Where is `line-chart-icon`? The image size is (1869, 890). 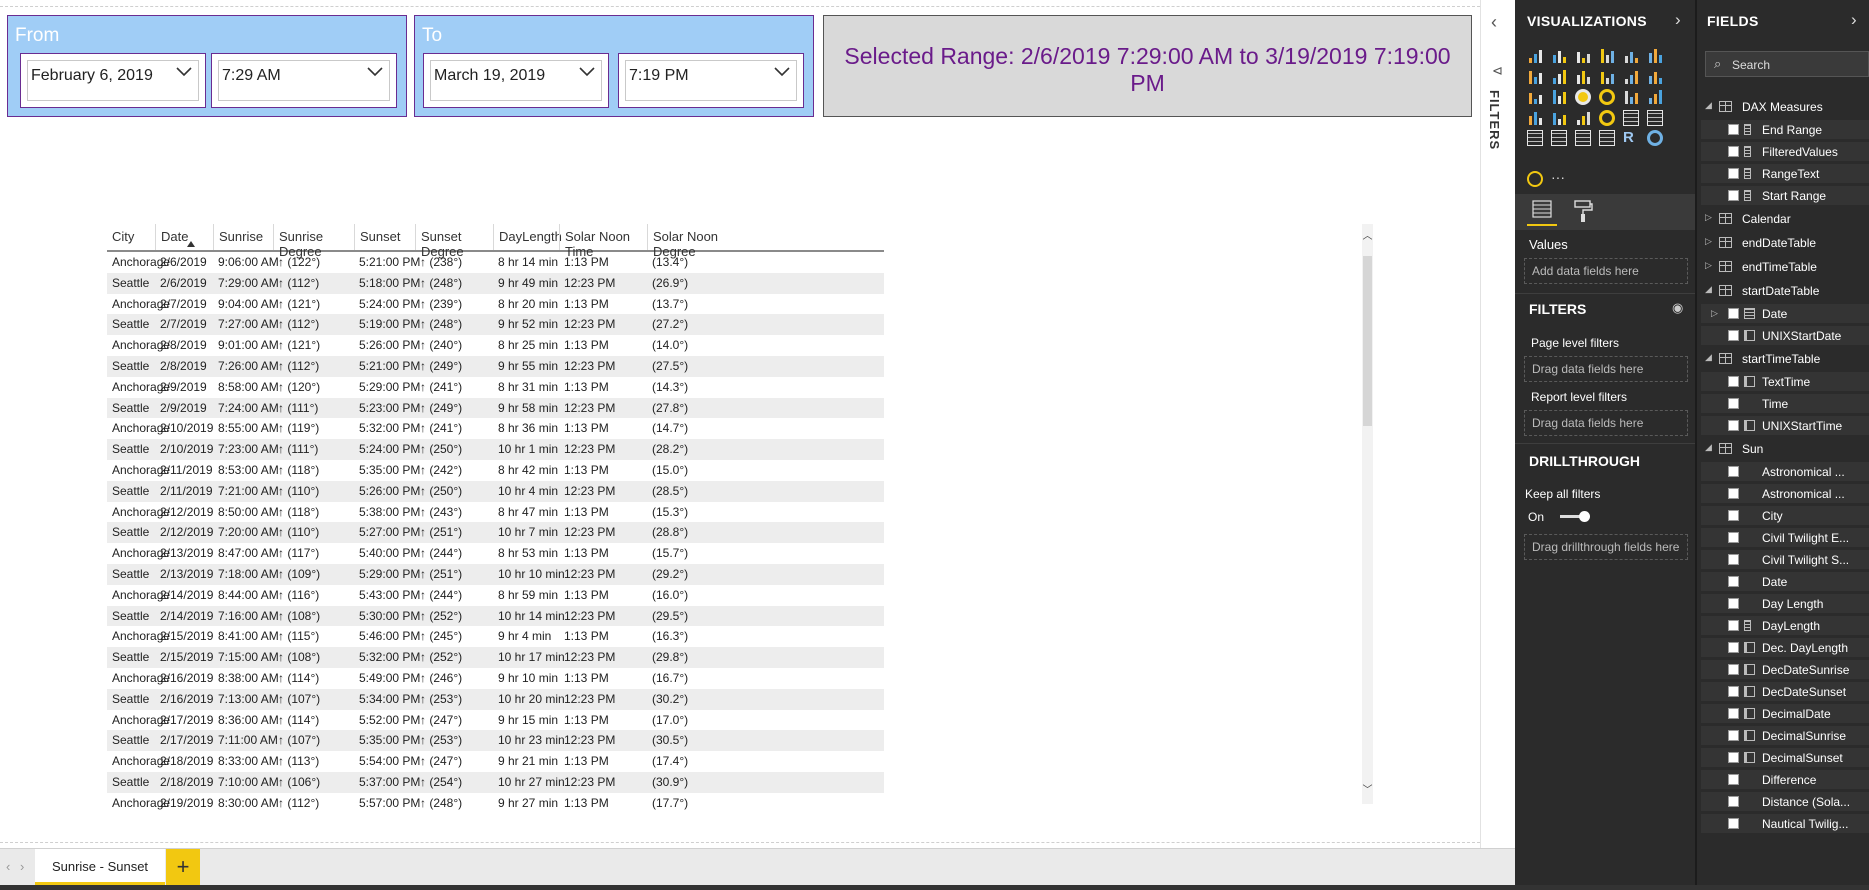 line-chart-icon is located at coordinates (1535, 77).